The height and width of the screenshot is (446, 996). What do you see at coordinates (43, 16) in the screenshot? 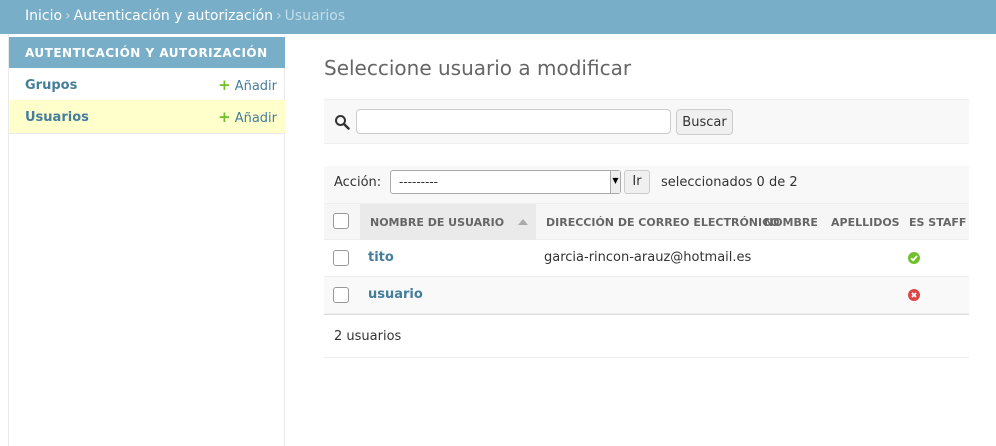
I see `breadcrumb-home-link: Inicio` at bounding box center [43, 16].